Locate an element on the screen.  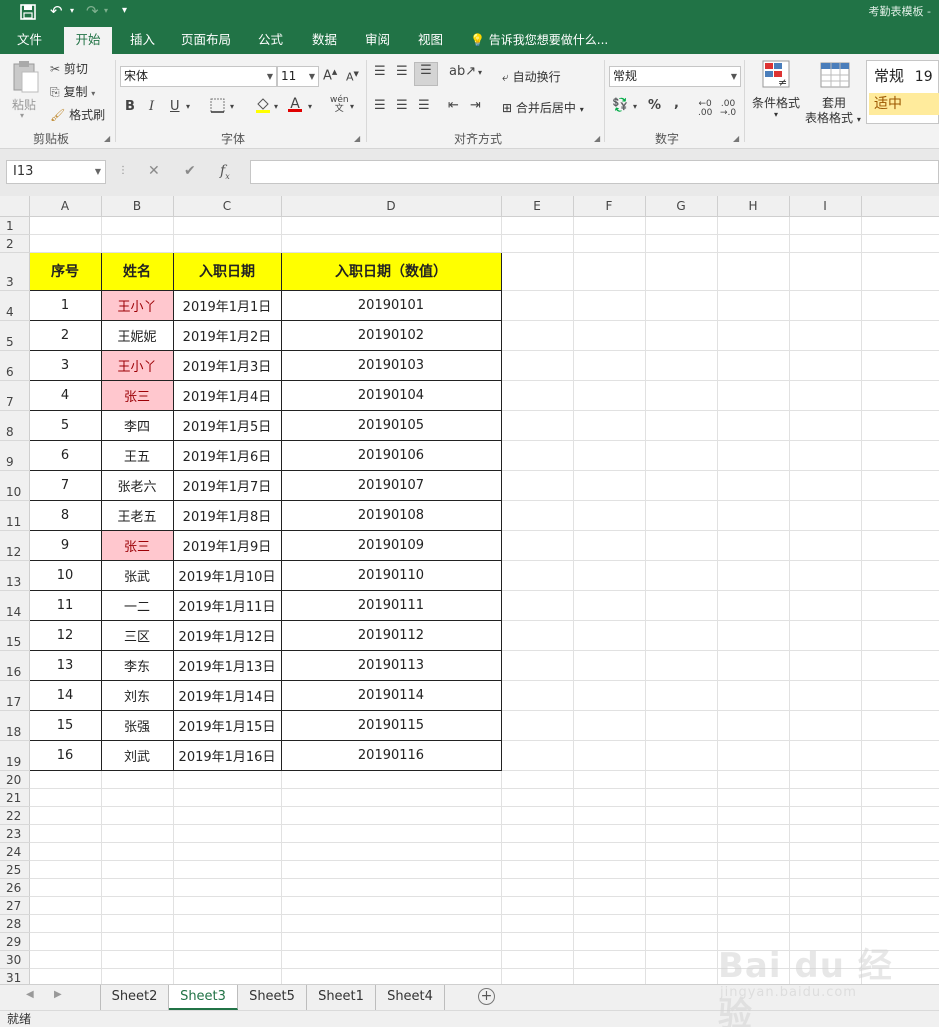
cell-date: 2019年1月15日 is located at coordinates (227, 725).